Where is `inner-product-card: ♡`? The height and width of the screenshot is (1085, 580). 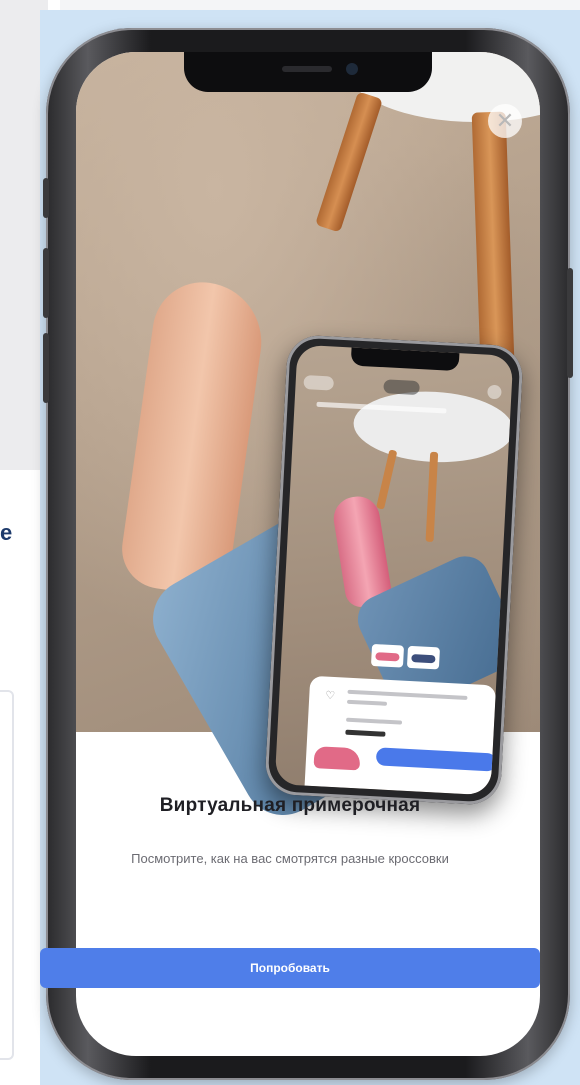 inner-product-card: ♡ is located at coordinates (400, 735).